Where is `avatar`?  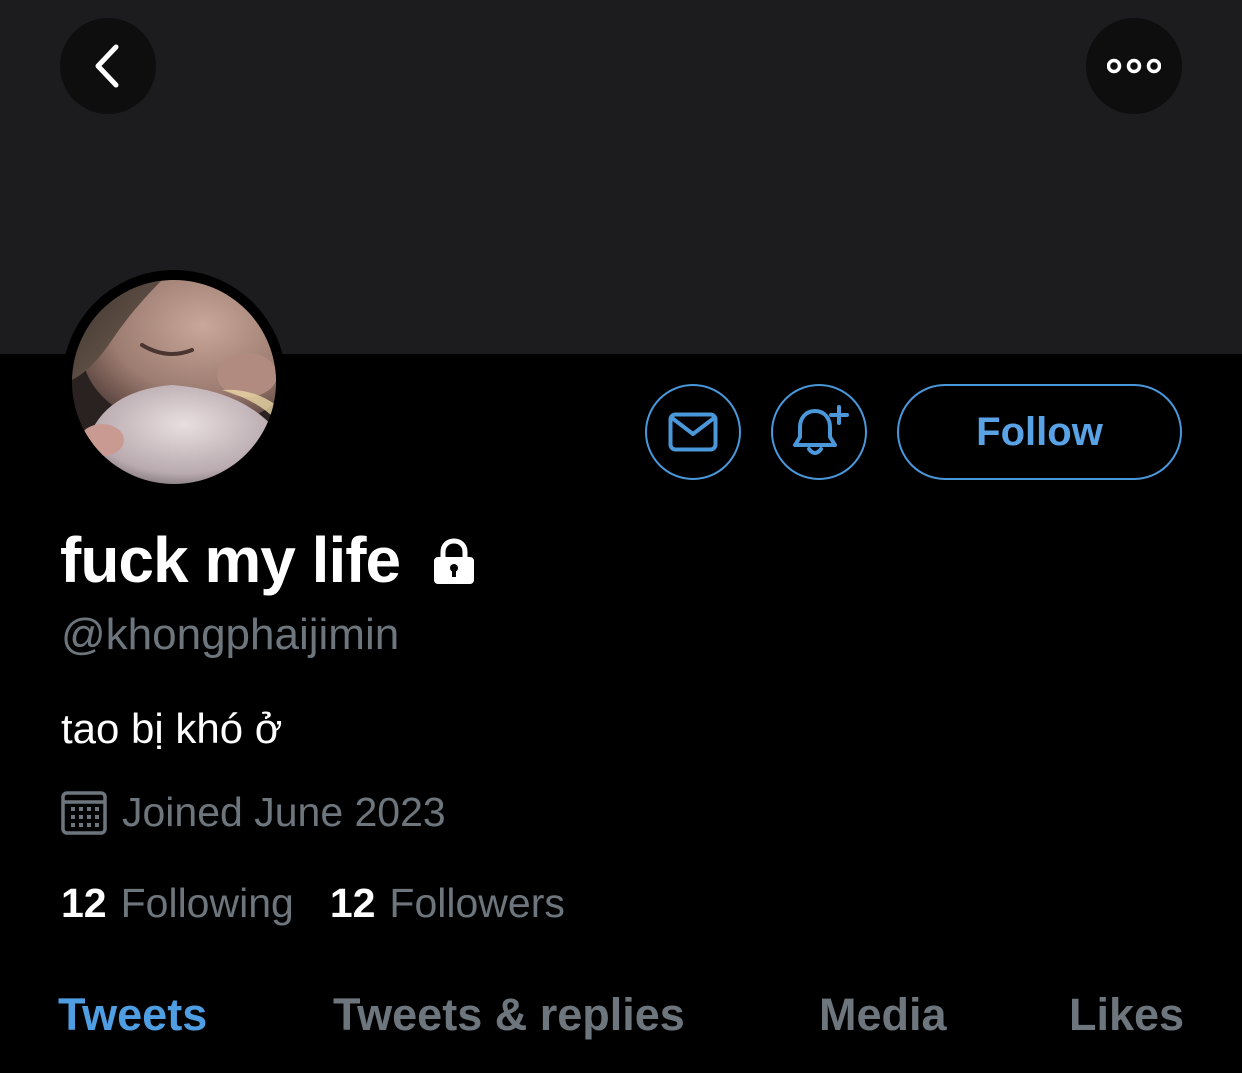 avatar is located at coordinates (174, 382).